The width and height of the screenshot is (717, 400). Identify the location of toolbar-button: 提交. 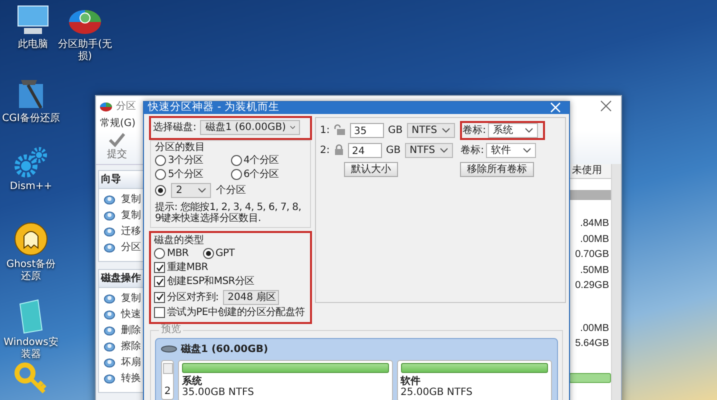
(117, 147).